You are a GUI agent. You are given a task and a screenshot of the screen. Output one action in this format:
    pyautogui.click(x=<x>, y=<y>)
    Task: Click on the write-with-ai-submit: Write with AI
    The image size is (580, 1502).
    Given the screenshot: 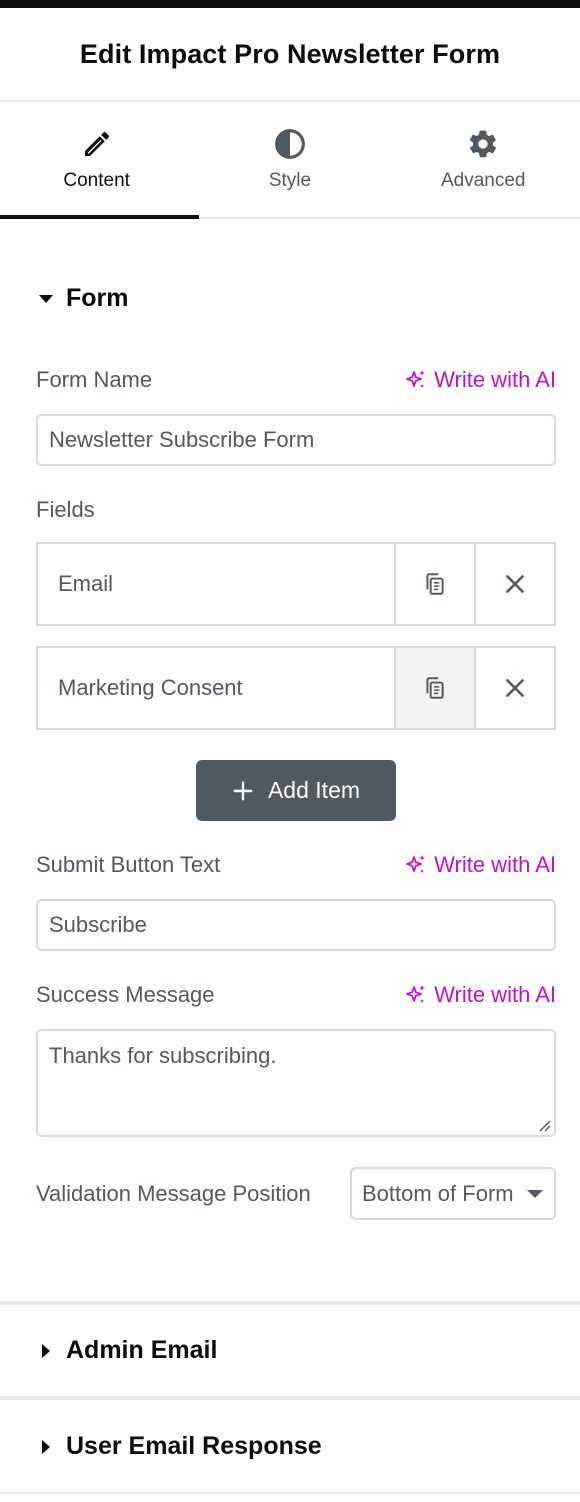 What is the action you would take?
    pyautogui.click(x=480, y=865)
    